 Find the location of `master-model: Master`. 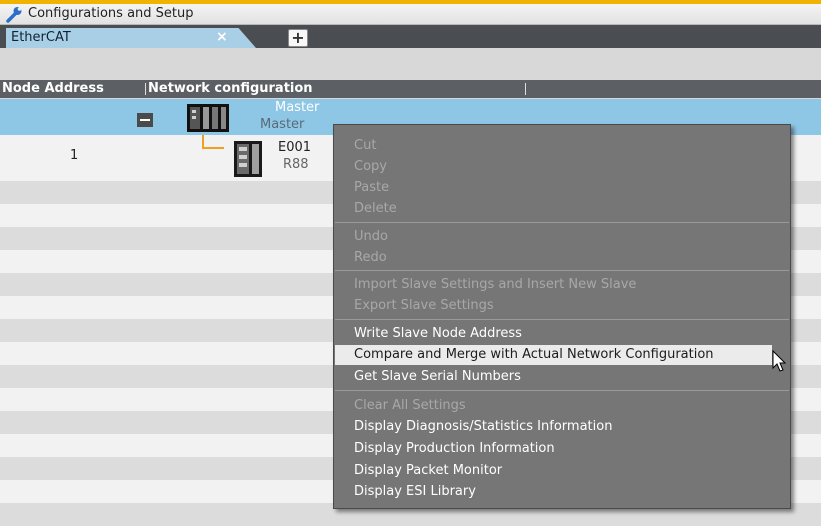

master-model: Master is located at coordinates (282, 124).